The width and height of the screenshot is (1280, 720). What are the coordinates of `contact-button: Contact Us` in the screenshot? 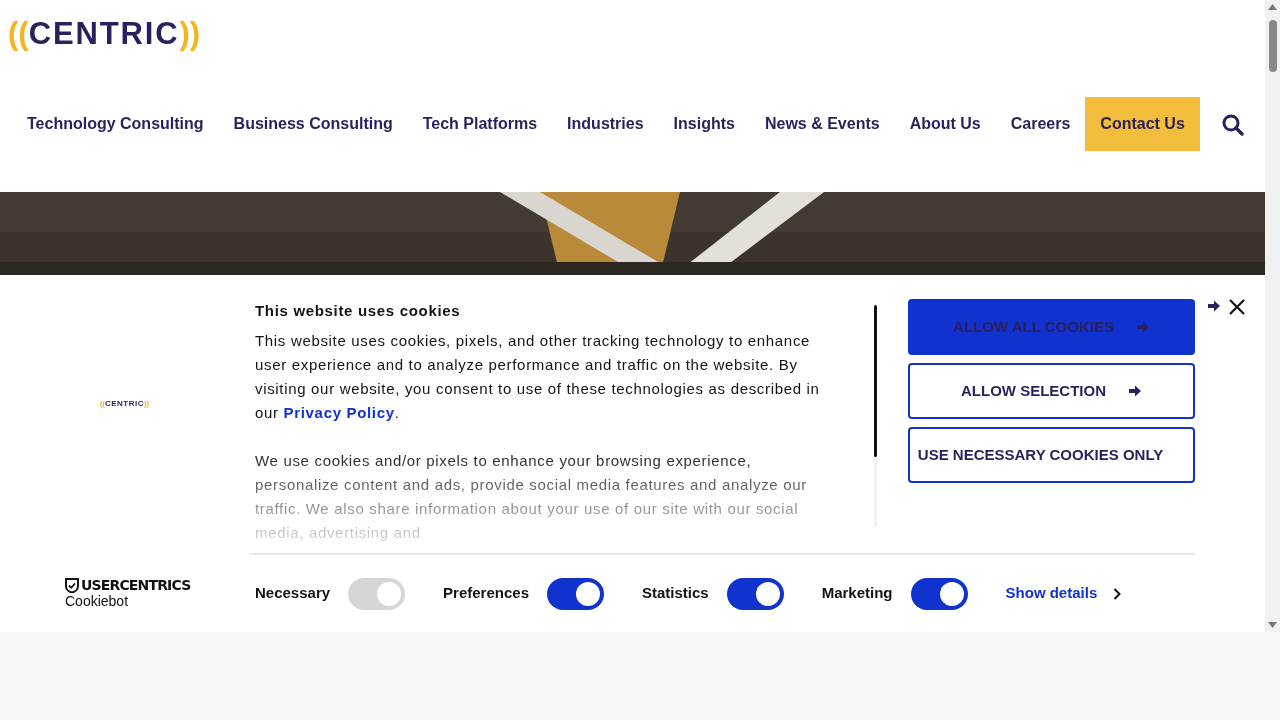 It's located at (1142, 124).